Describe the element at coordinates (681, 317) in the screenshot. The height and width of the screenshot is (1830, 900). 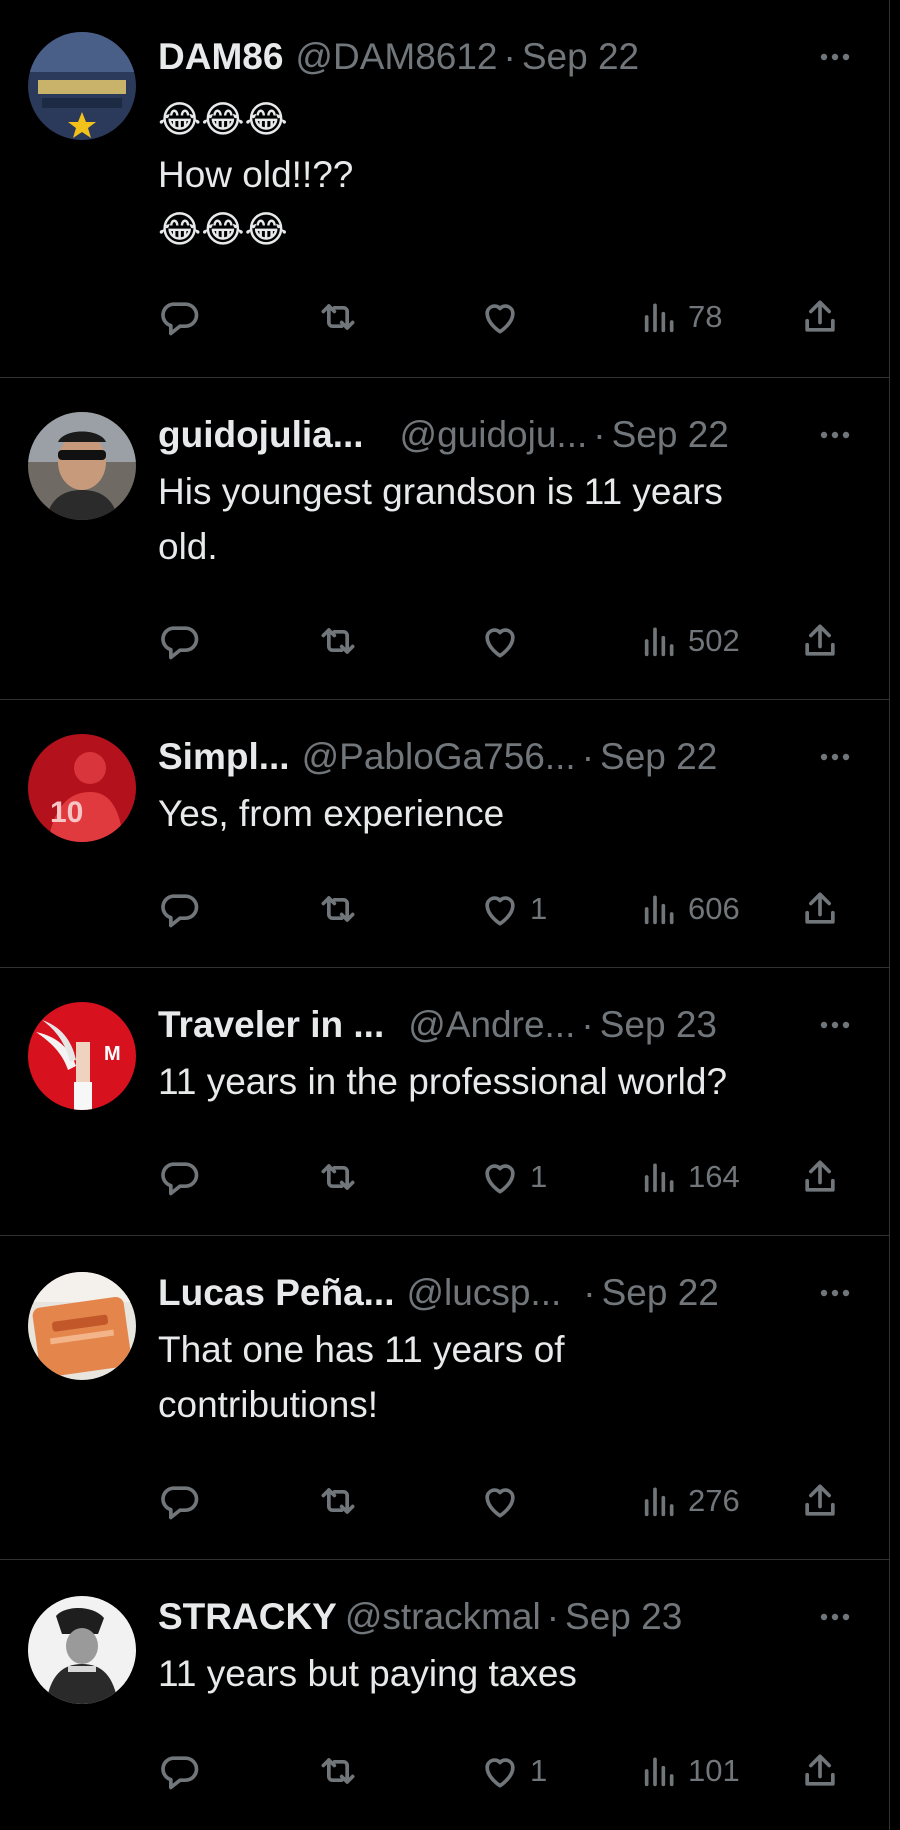
I see `views-button: 78` at that location.